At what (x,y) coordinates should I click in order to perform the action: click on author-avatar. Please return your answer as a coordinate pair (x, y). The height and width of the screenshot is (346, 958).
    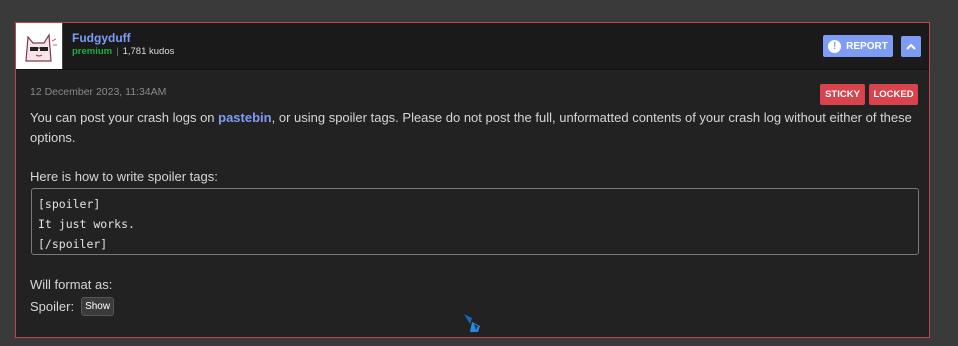
    Looking at the image, I should click on (39, 46).